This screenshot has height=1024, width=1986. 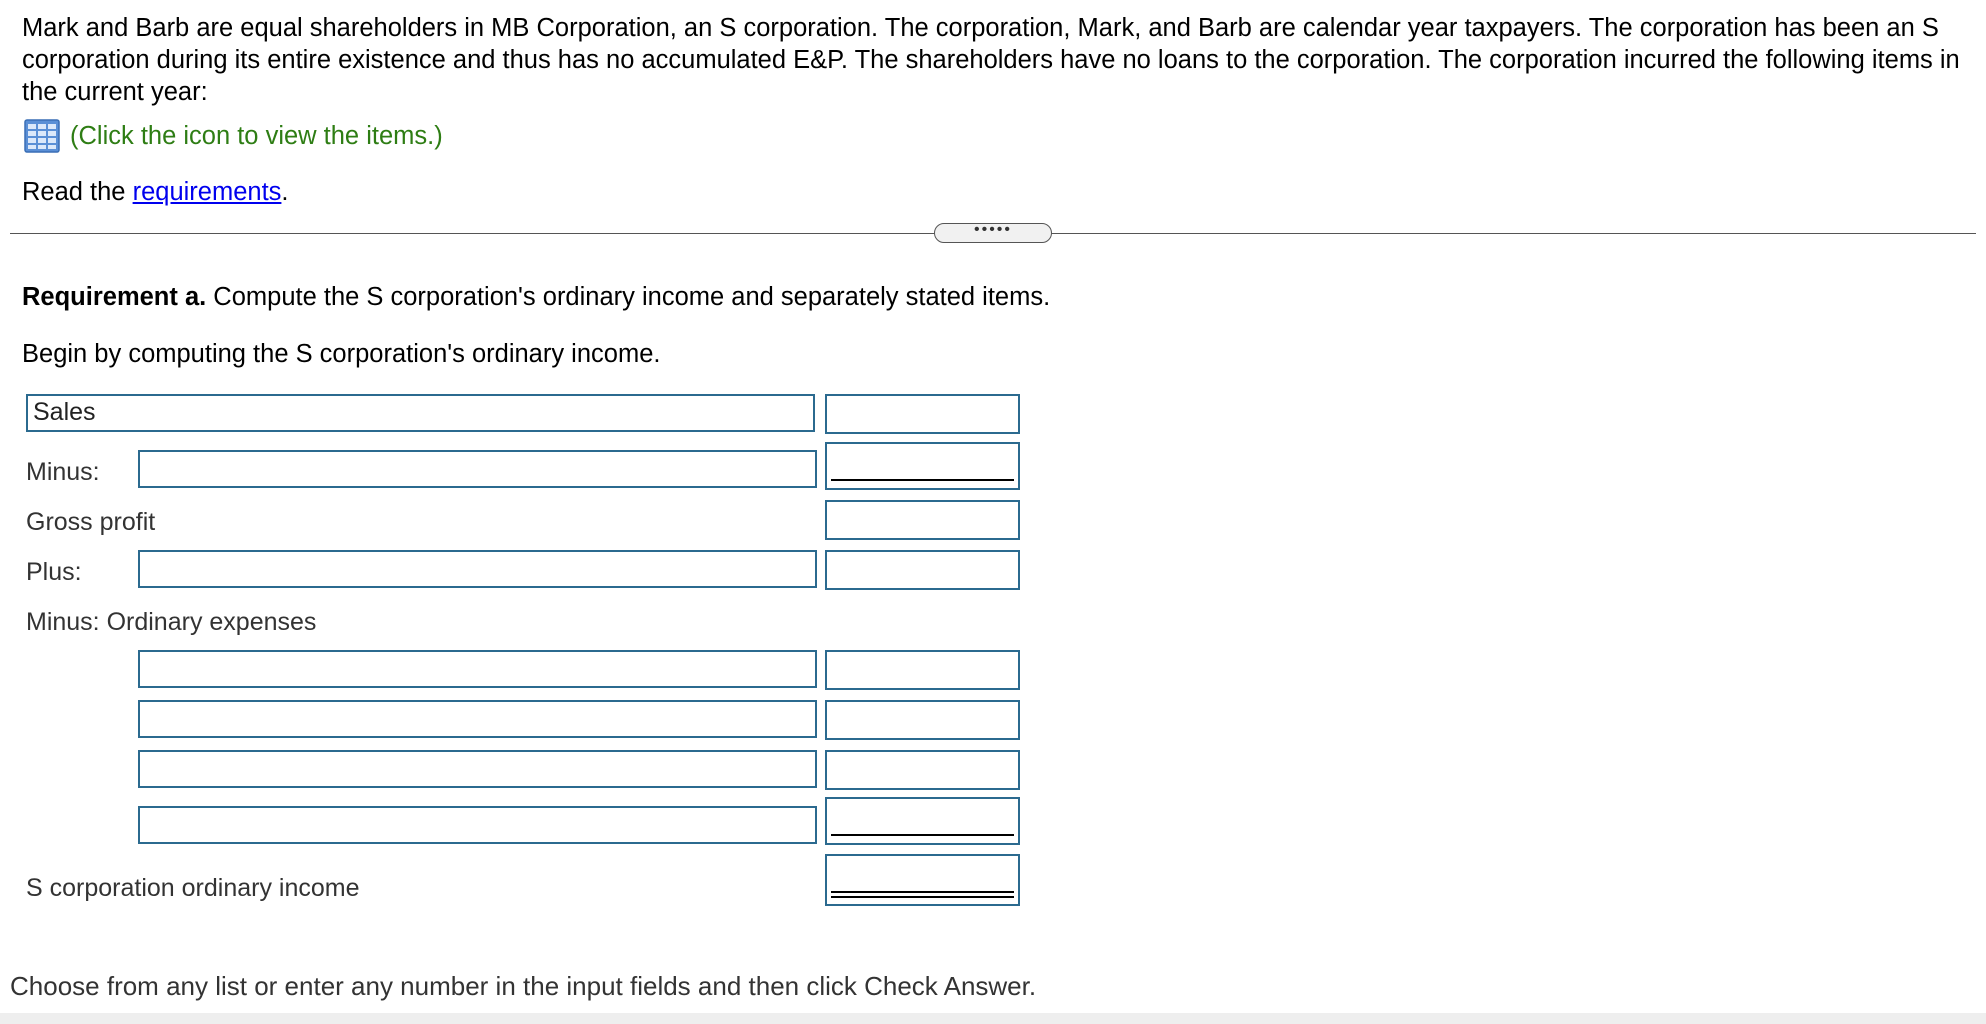 What do you see at coordinates (477, 569) in the screenshot?
I see `plus-item-select` at bounding box center [477, 569].